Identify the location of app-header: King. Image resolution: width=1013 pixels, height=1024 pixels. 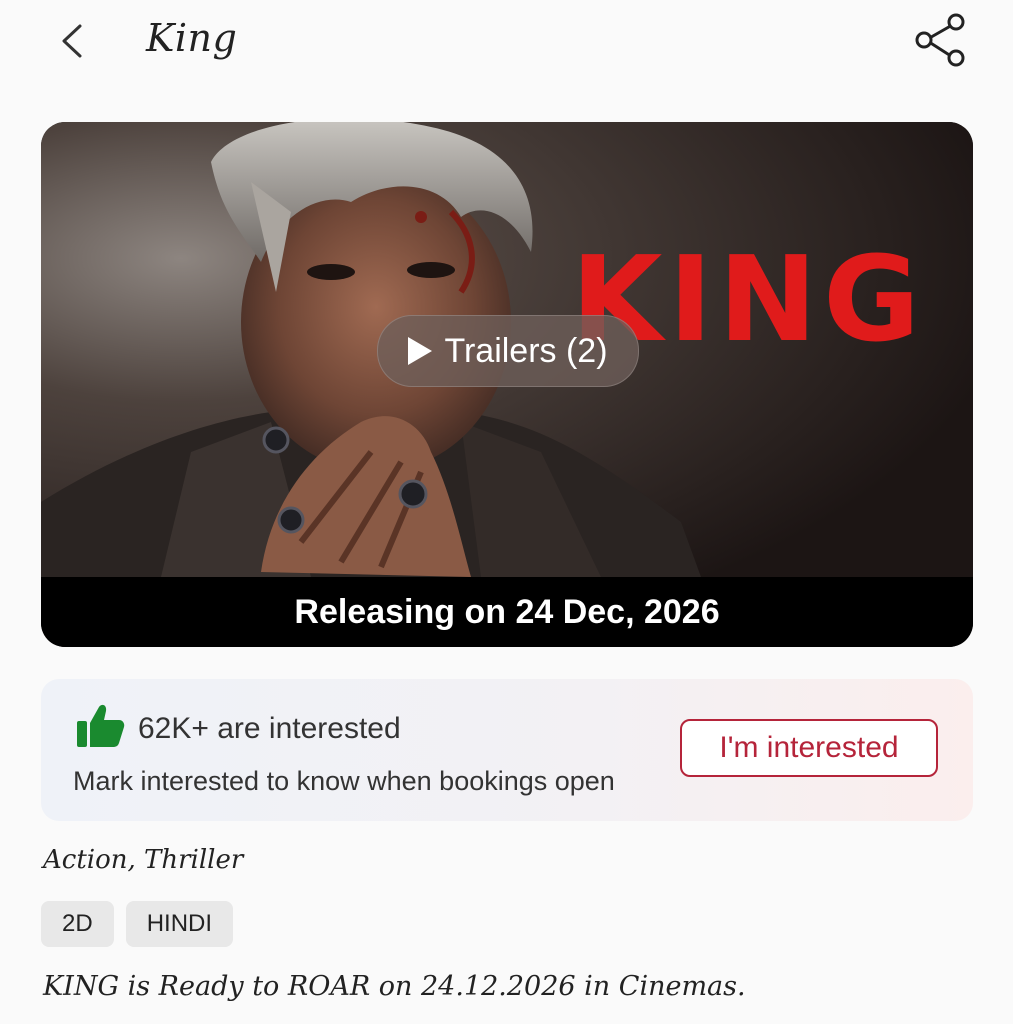
(506, 45).